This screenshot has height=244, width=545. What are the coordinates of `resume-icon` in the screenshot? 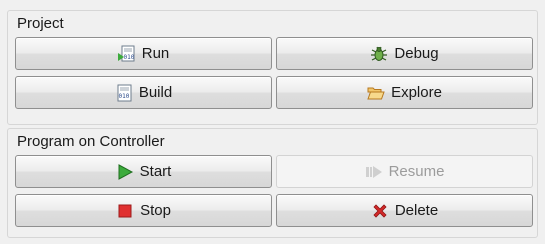 It's located at (374, 172).